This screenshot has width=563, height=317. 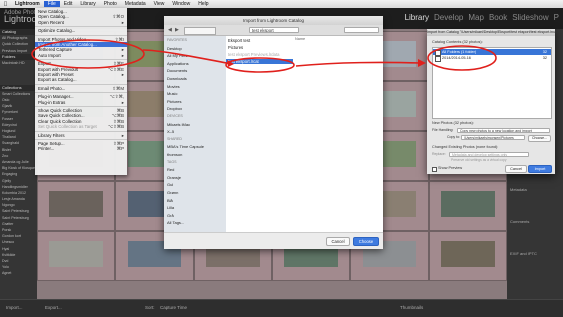 What do you see at coordinates (462, 58) in the screenshot?
I see `annotation-ellipse-catalog` at bounding box center [462, 58].